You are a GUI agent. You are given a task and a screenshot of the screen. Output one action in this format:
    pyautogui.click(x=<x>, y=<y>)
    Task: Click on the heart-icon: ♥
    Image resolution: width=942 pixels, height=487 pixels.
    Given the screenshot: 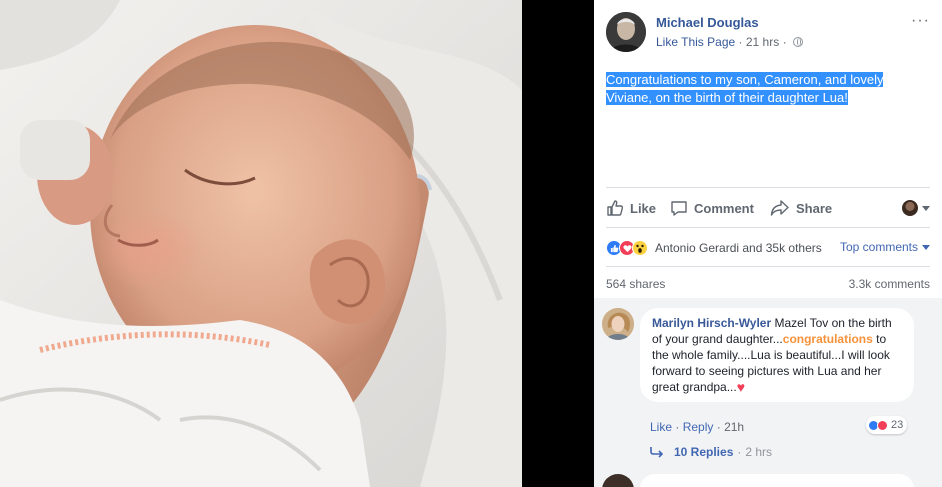 What is the action you would take?
    pyautogui.click(x=741, y=387)
    